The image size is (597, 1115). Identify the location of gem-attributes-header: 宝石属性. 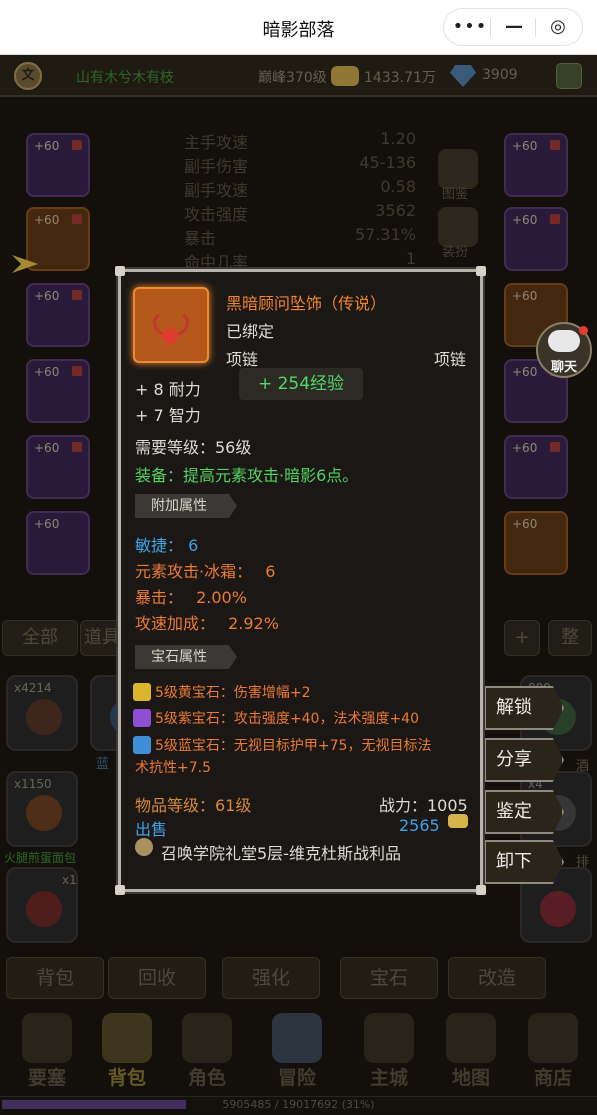
(186, 657).